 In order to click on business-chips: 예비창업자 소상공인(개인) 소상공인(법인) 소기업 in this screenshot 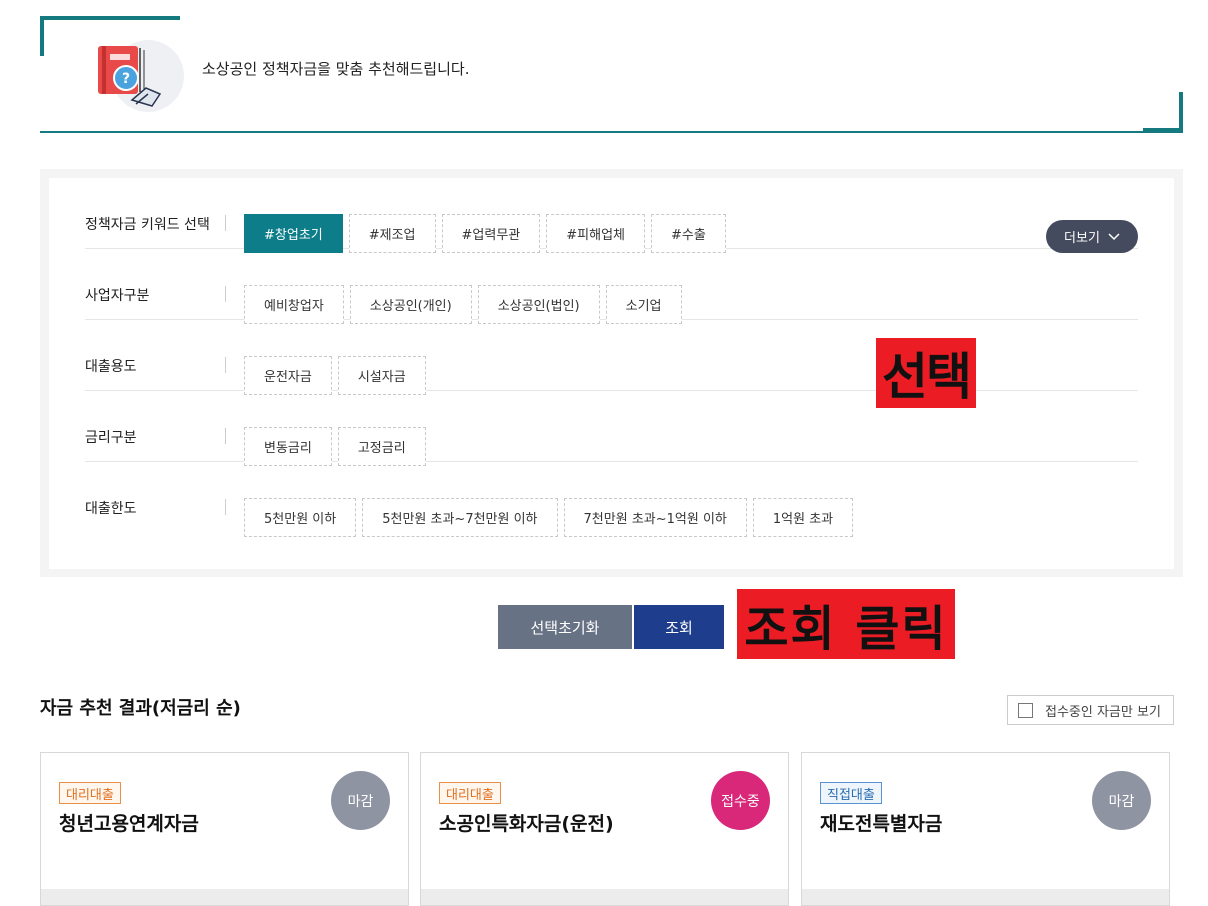, I will do `click(463, 304)`.